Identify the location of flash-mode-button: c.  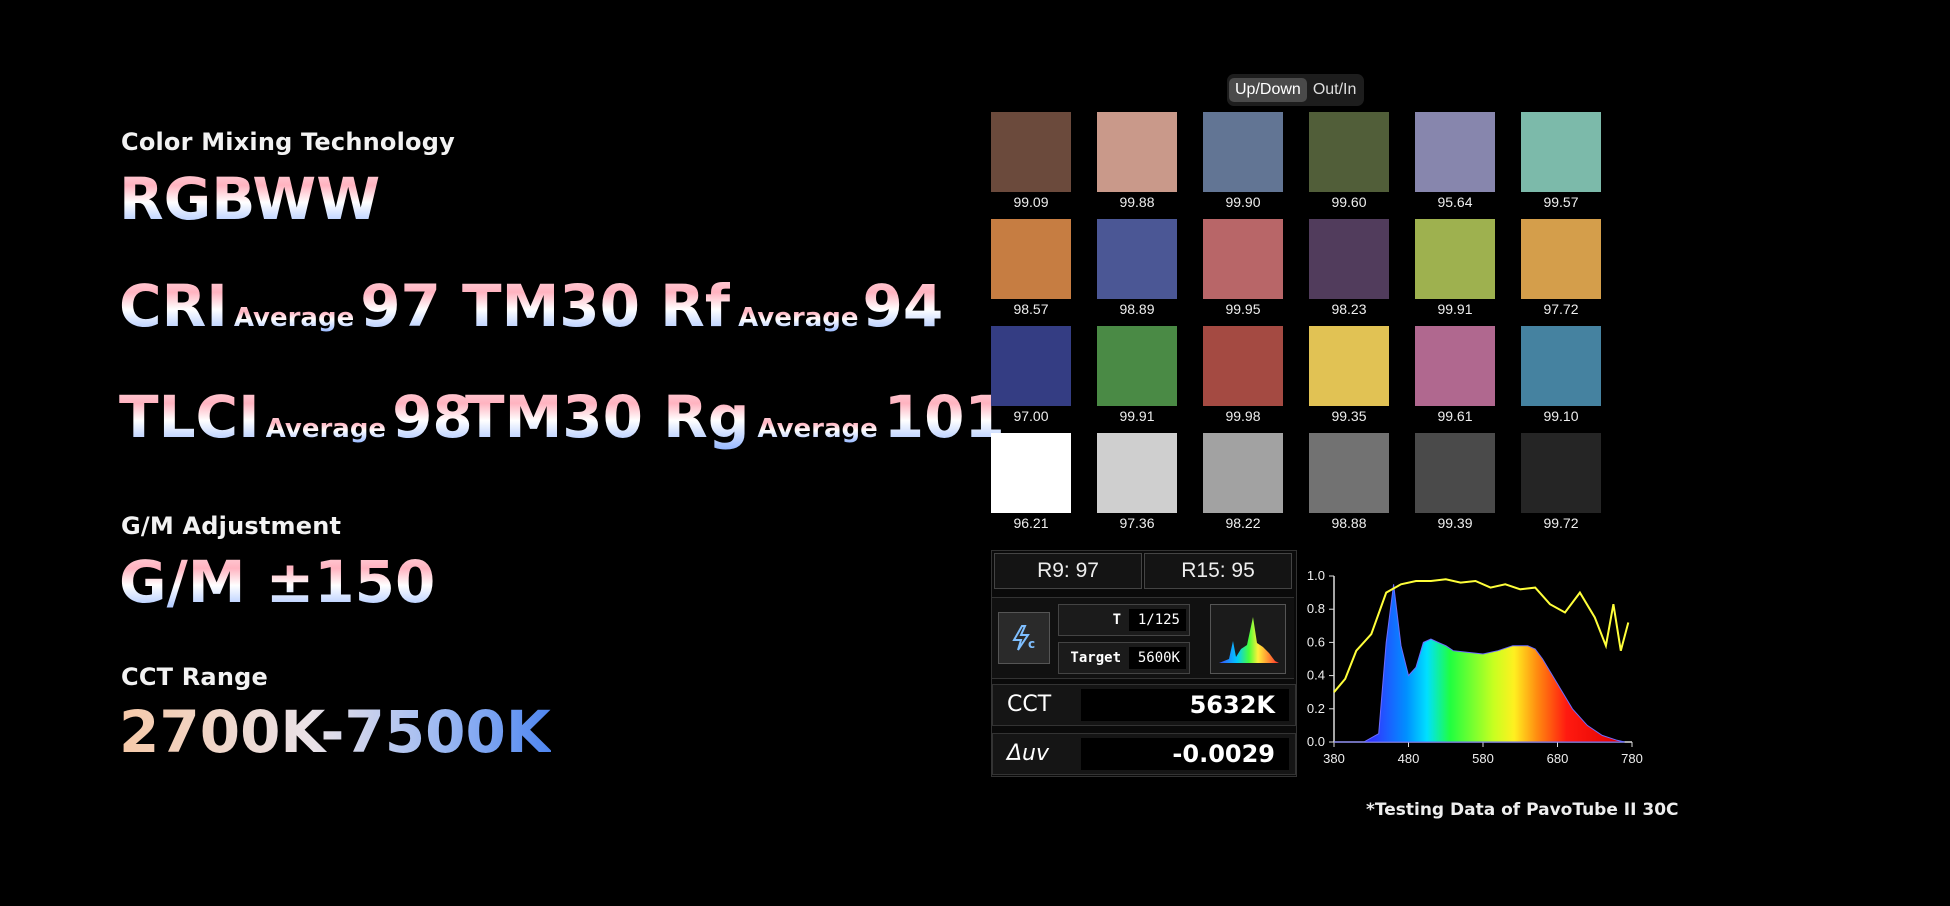
(1024, 638).